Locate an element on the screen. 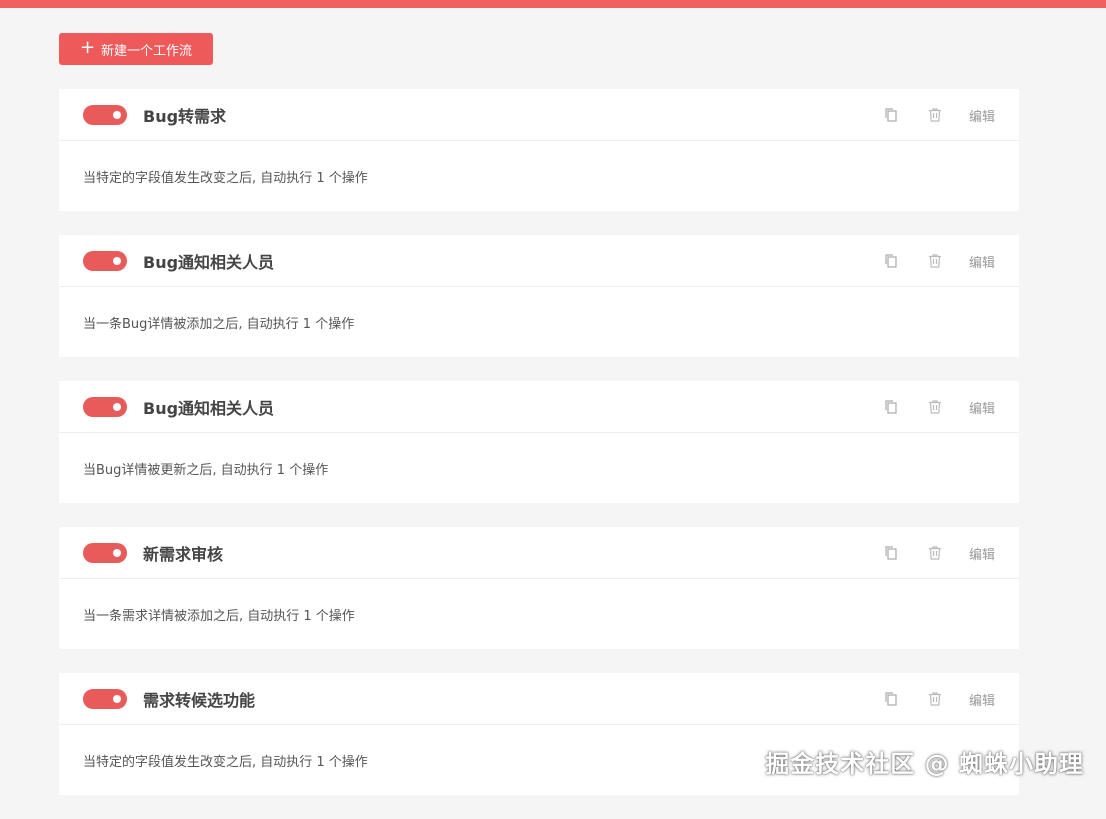 The image size is (1106, 819). workflow-description: 当一条Bug详情被添加之后, 自动执行 1 个操作 is located at coordinates (219, 324).